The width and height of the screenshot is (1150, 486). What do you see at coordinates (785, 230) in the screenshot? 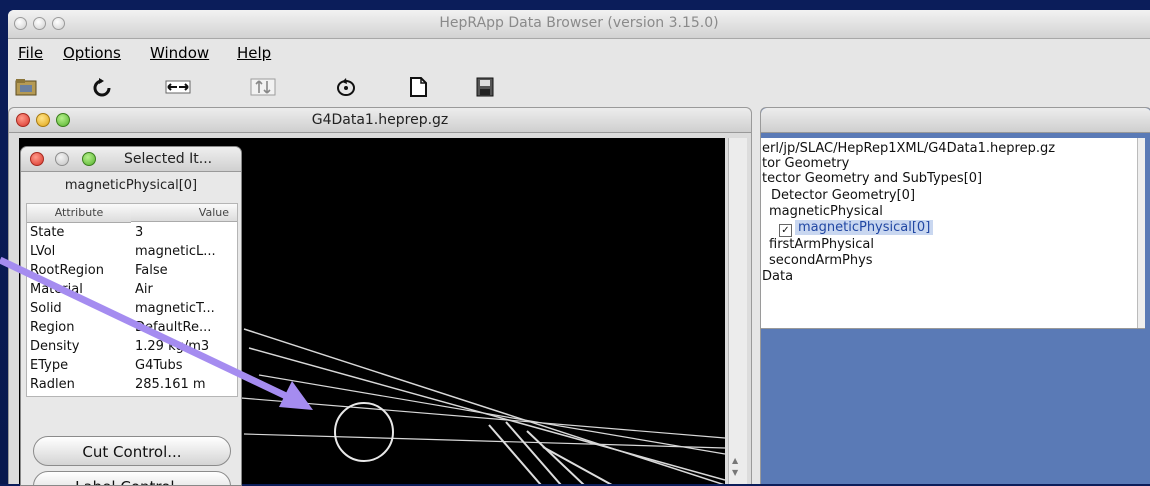
I see `checkbox: ✓` at bounding box center [785, 230].